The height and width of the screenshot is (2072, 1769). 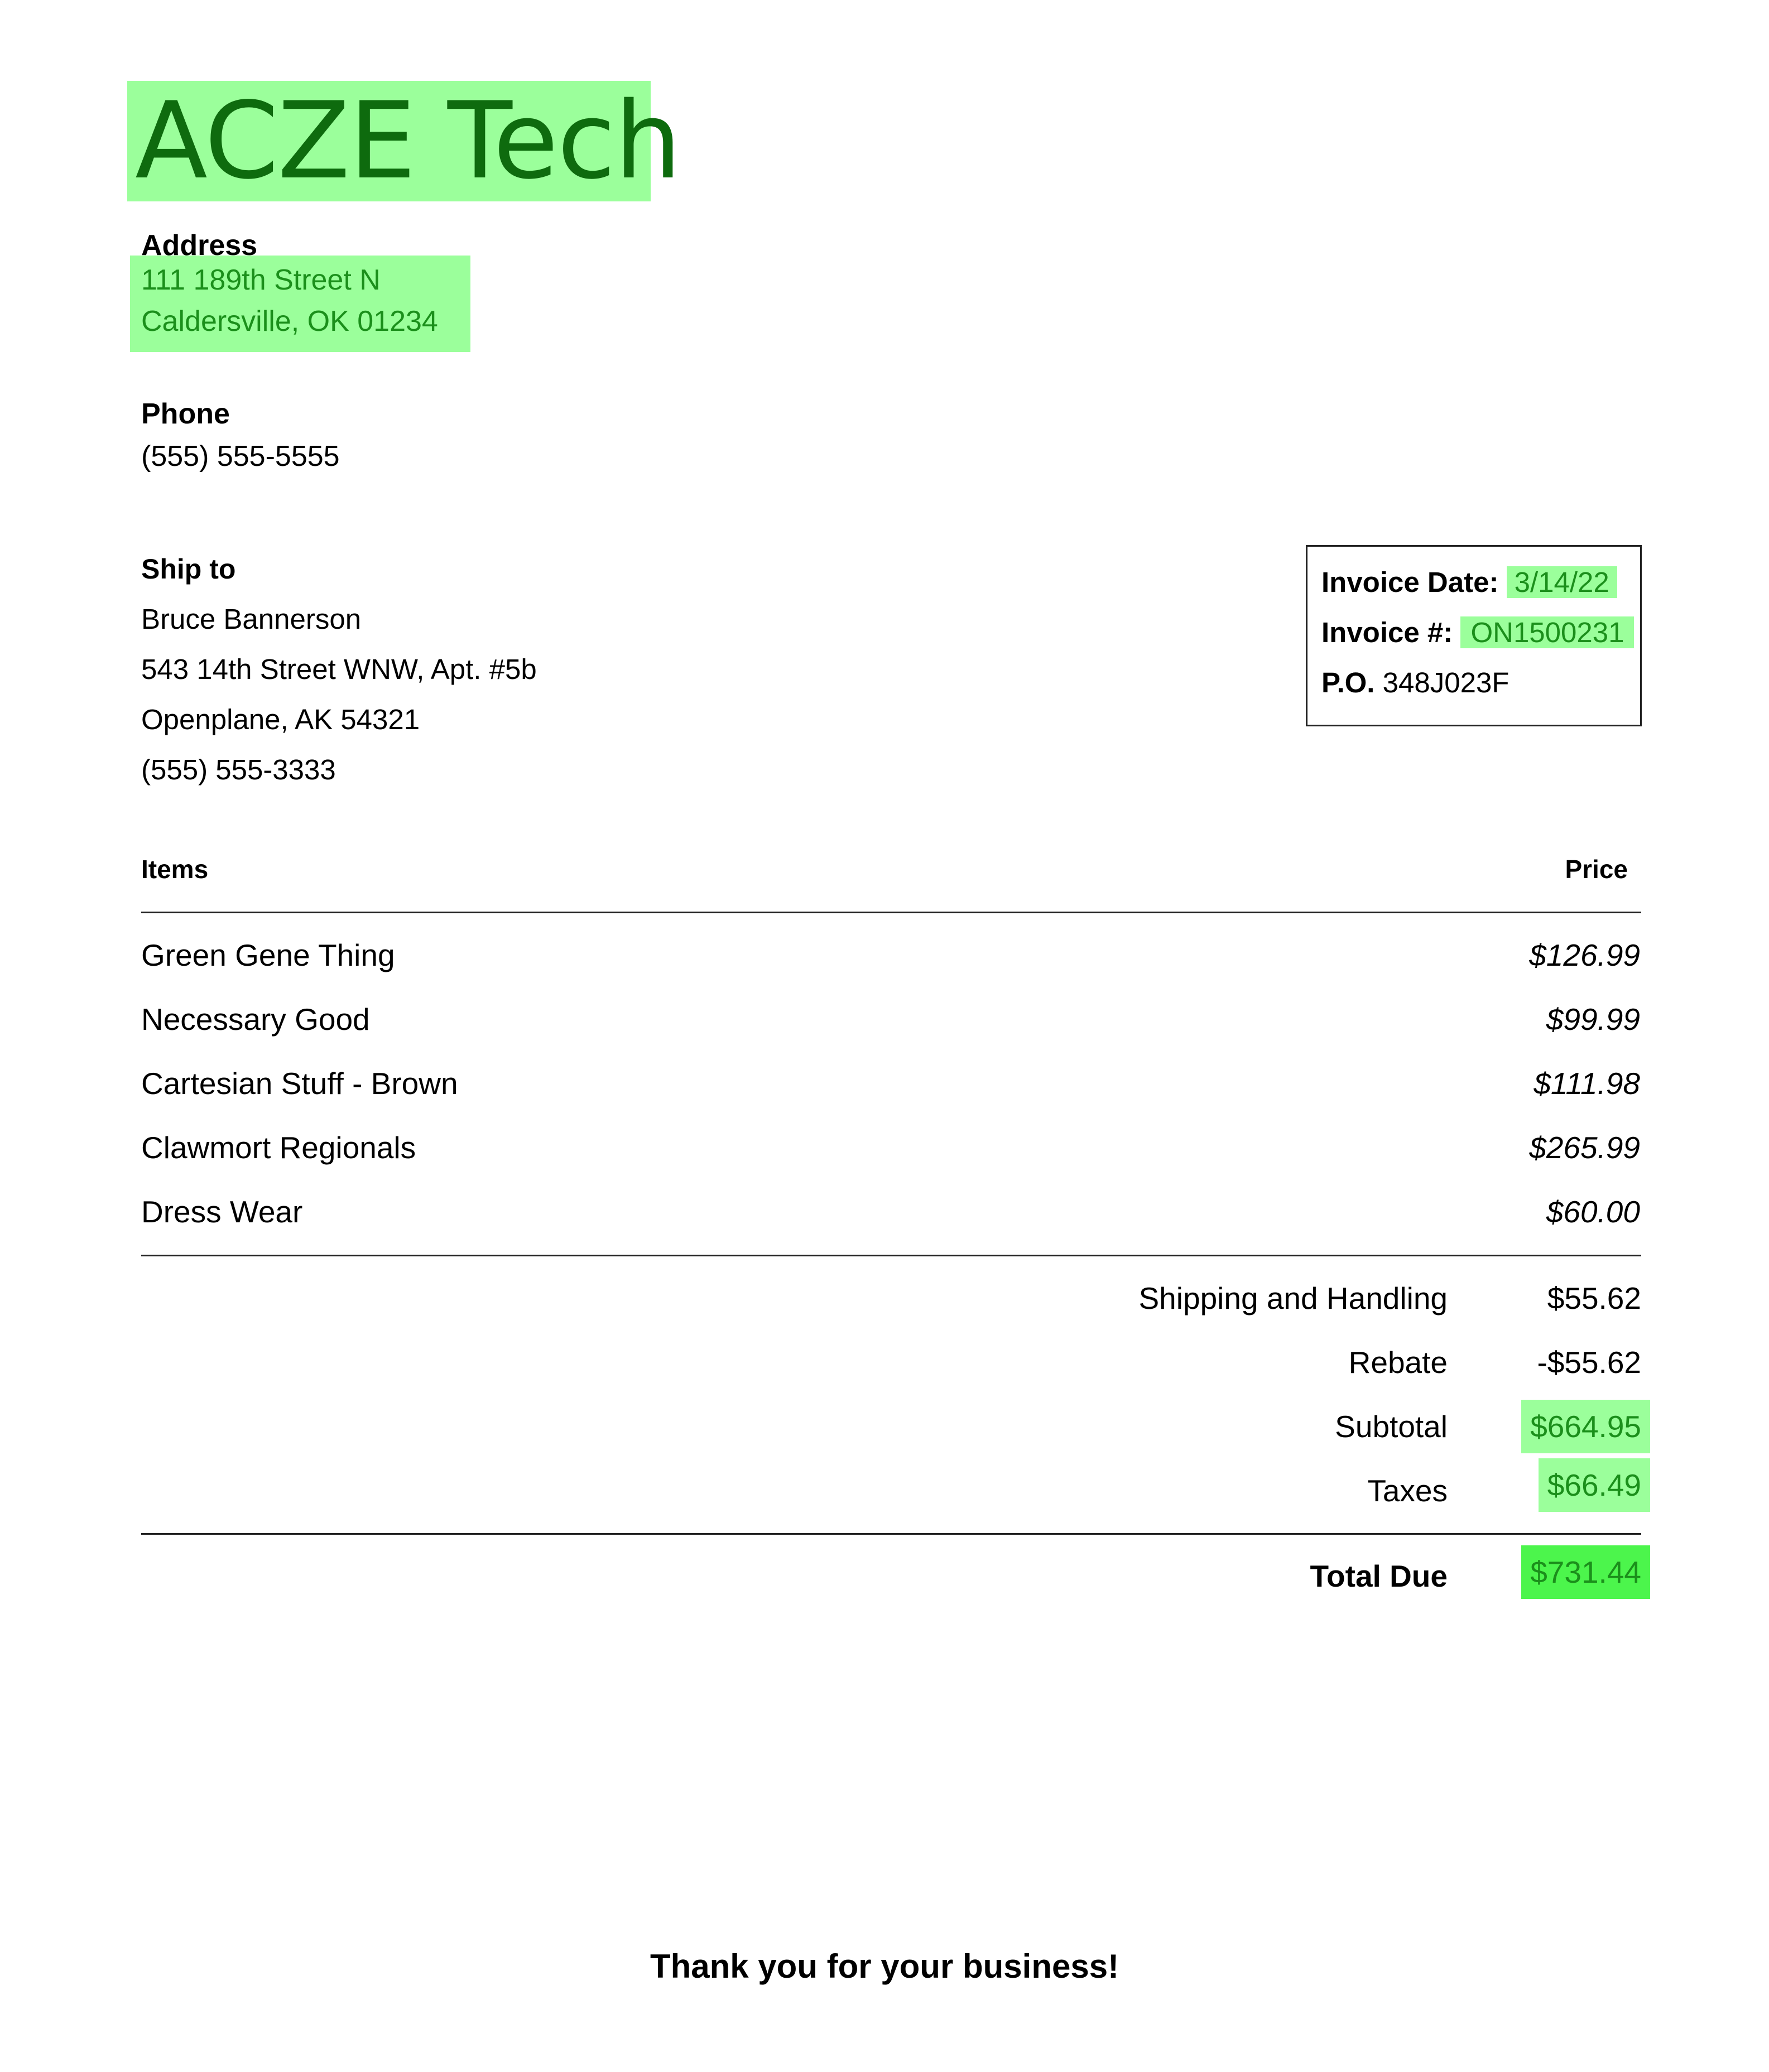 What do you see at coordinates (1398, 1362) in the screenshot?
I see `rebate-label: Rebate` at bounding box center [1398, 1362].